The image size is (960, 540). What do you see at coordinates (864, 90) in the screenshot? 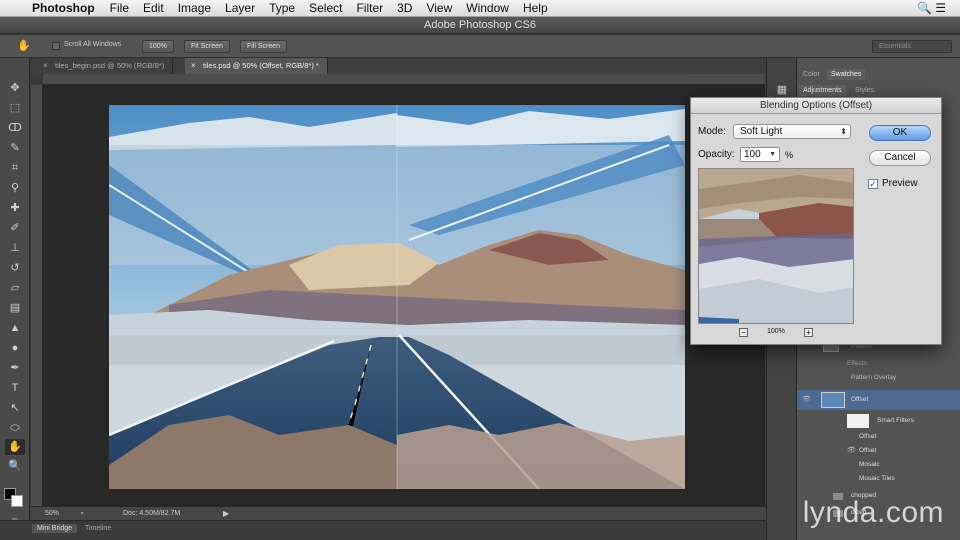
I see `tab-styles: Styles` at bounding box center [864, 90].